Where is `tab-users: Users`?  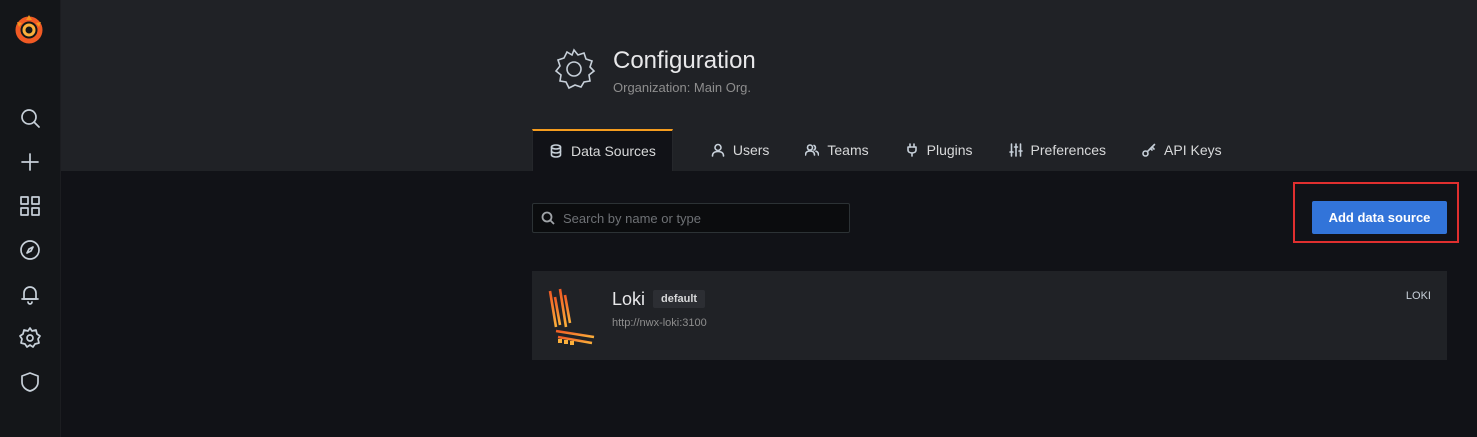
tab-users: Users is located at coordinates (740, 150).